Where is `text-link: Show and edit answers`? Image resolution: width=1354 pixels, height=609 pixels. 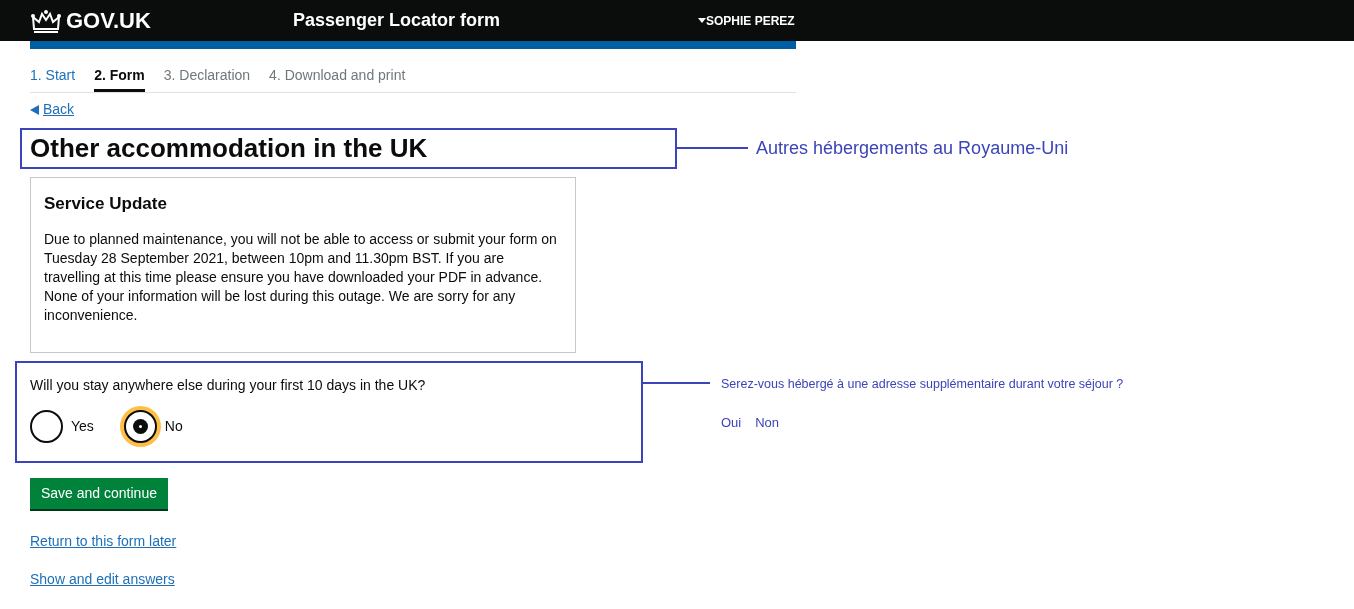 text-link: Show and edit answers is located at coordinates (102, 579).